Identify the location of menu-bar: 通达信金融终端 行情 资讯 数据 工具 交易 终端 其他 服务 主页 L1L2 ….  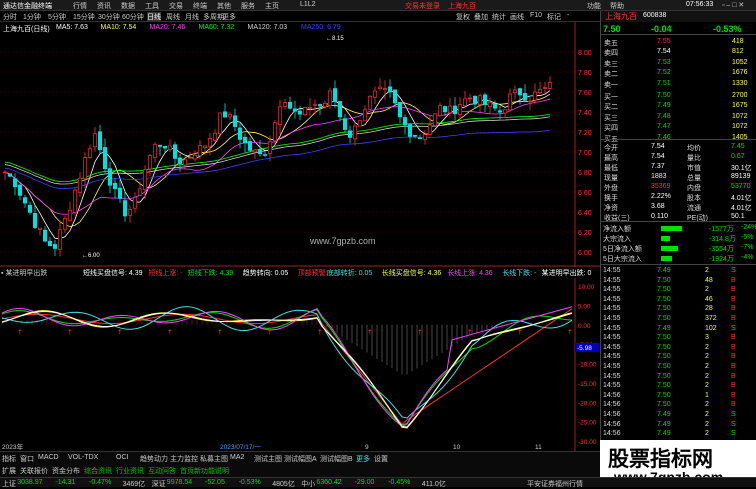
(378, 5).